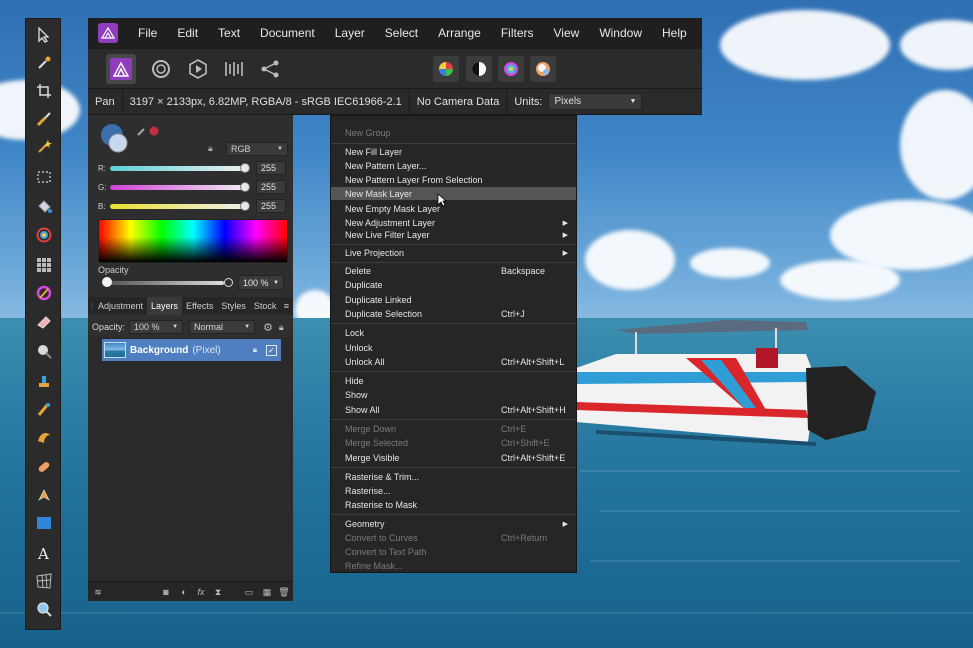 The width and height of the screenshot is (973, 648). Describe the element at coordinates (453, 409) in the screenshot. I see `menu-item-show-all: Show All Ctrl+Alt+Shift+H` at that location.